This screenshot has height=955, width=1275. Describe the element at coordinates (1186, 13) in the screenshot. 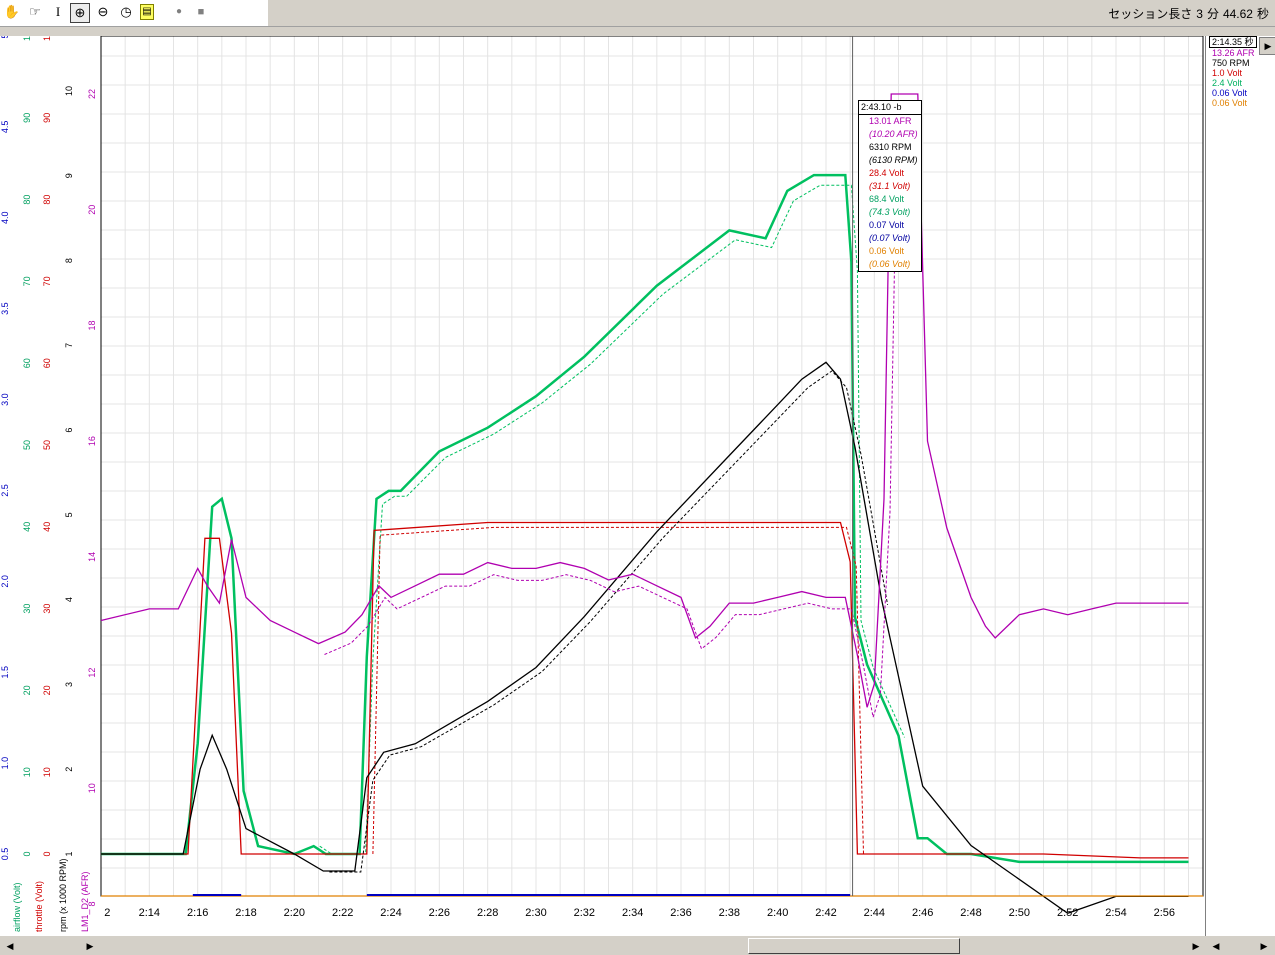

I see `session-length: セッション長さ 3 分 44.62 秒` at that location.